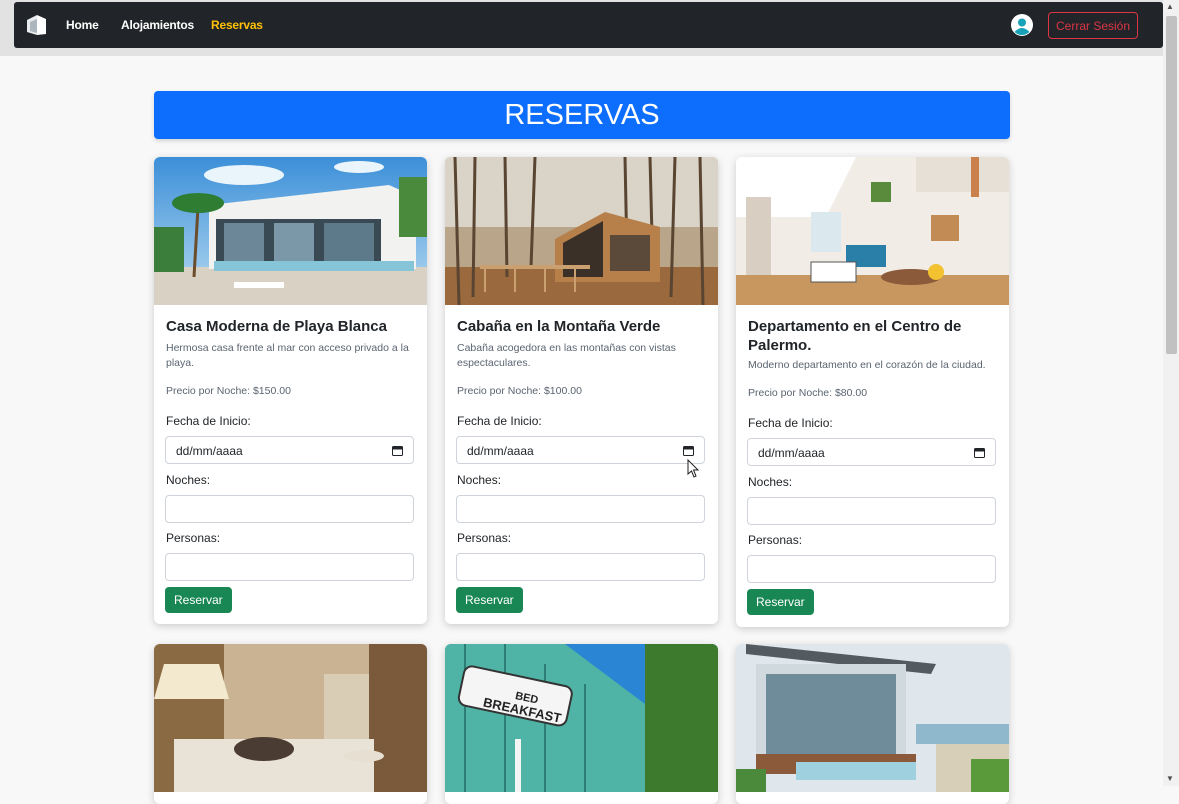  Describe the element at coordinates (872, 231) in the screenshot. I see `apartment-interior-image` at that location.